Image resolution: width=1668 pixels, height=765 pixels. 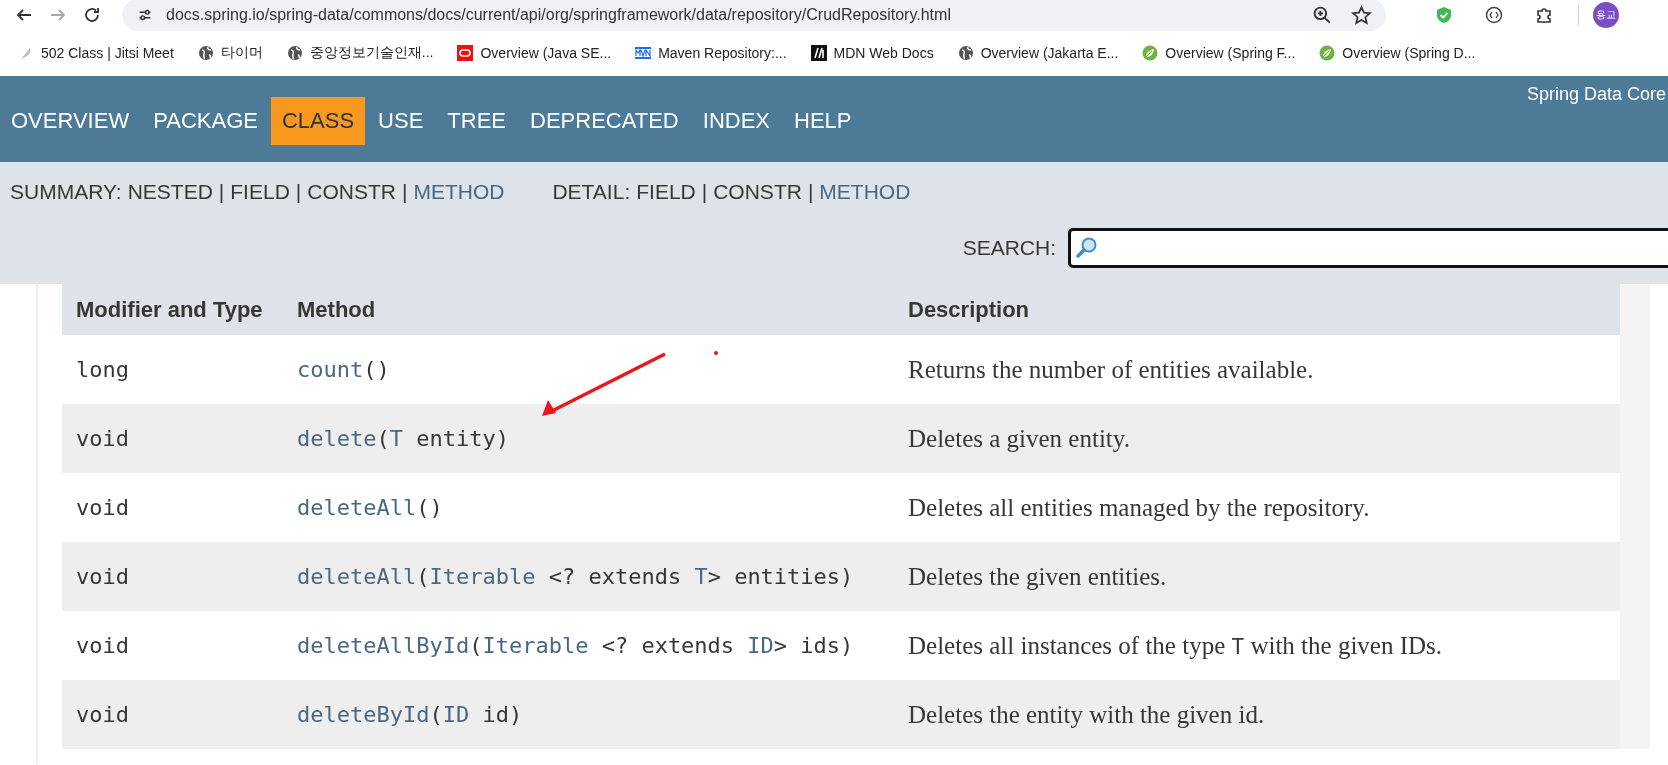 What do you see at coordinates (1544, 15) in the screenshot?
I see `puzzle-icon` at bounding box center [1544, 15].